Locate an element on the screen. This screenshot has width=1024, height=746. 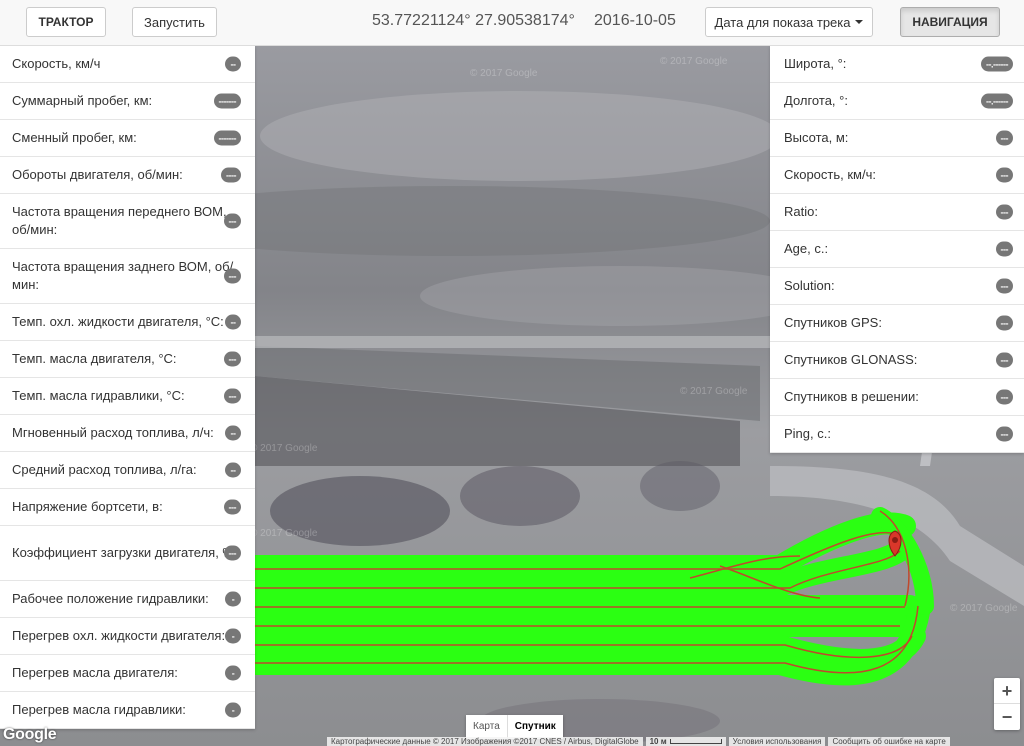
telemetry-row: Спутников GLONASS: --- is located at coordinates (897, 360).